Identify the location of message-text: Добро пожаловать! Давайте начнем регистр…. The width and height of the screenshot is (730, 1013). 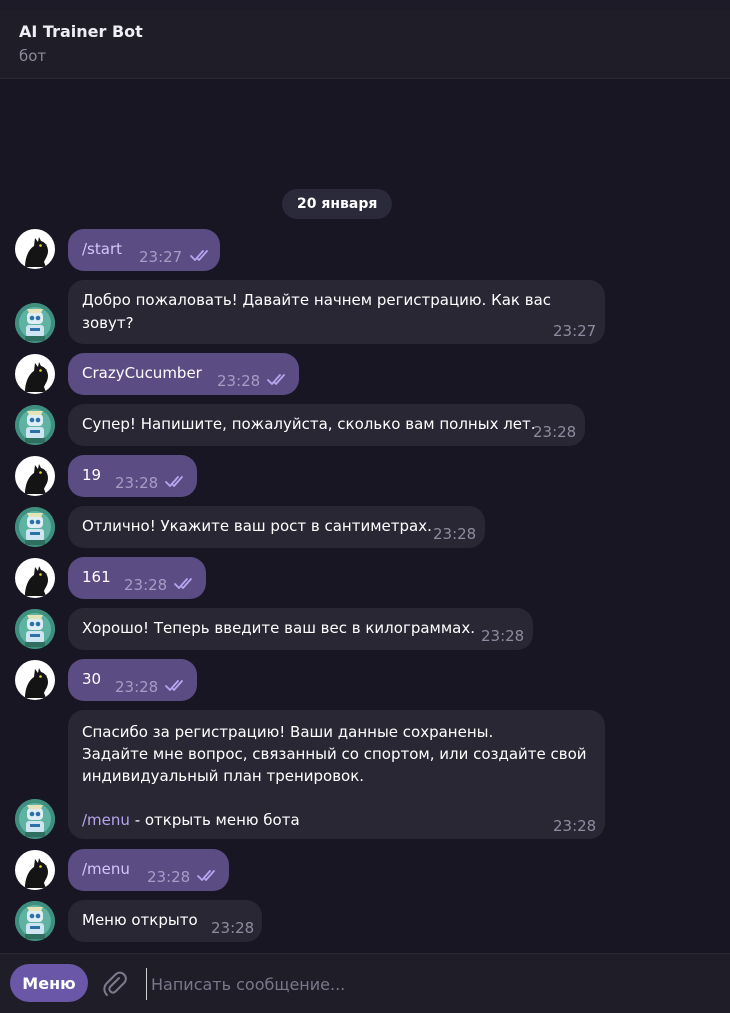
(317, 300).